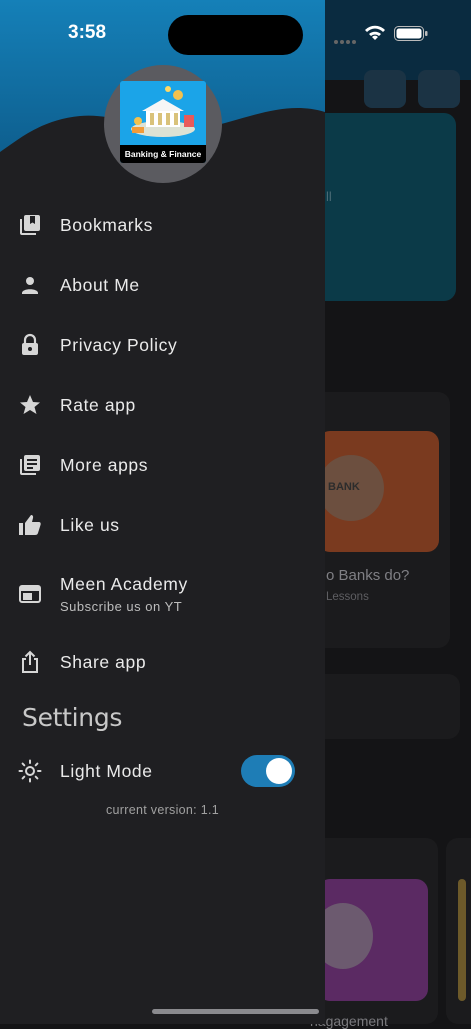 This screenshot has width=471, height=1029. What do you see at coordinates (162, 285) in the screenshot?
I see `menu-item-about-me: About Me` at bounding box center [162, 285].